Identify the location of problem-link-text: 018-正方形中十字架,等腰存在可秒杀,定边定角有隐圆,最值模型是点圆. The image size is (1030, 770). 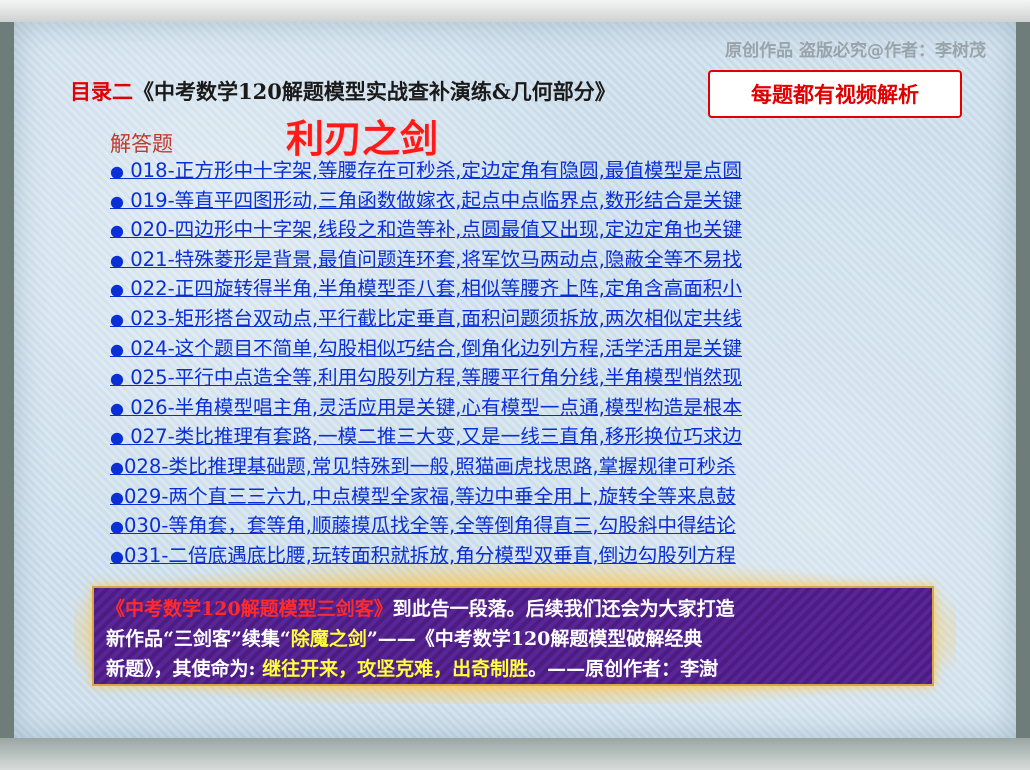
(432, 170).